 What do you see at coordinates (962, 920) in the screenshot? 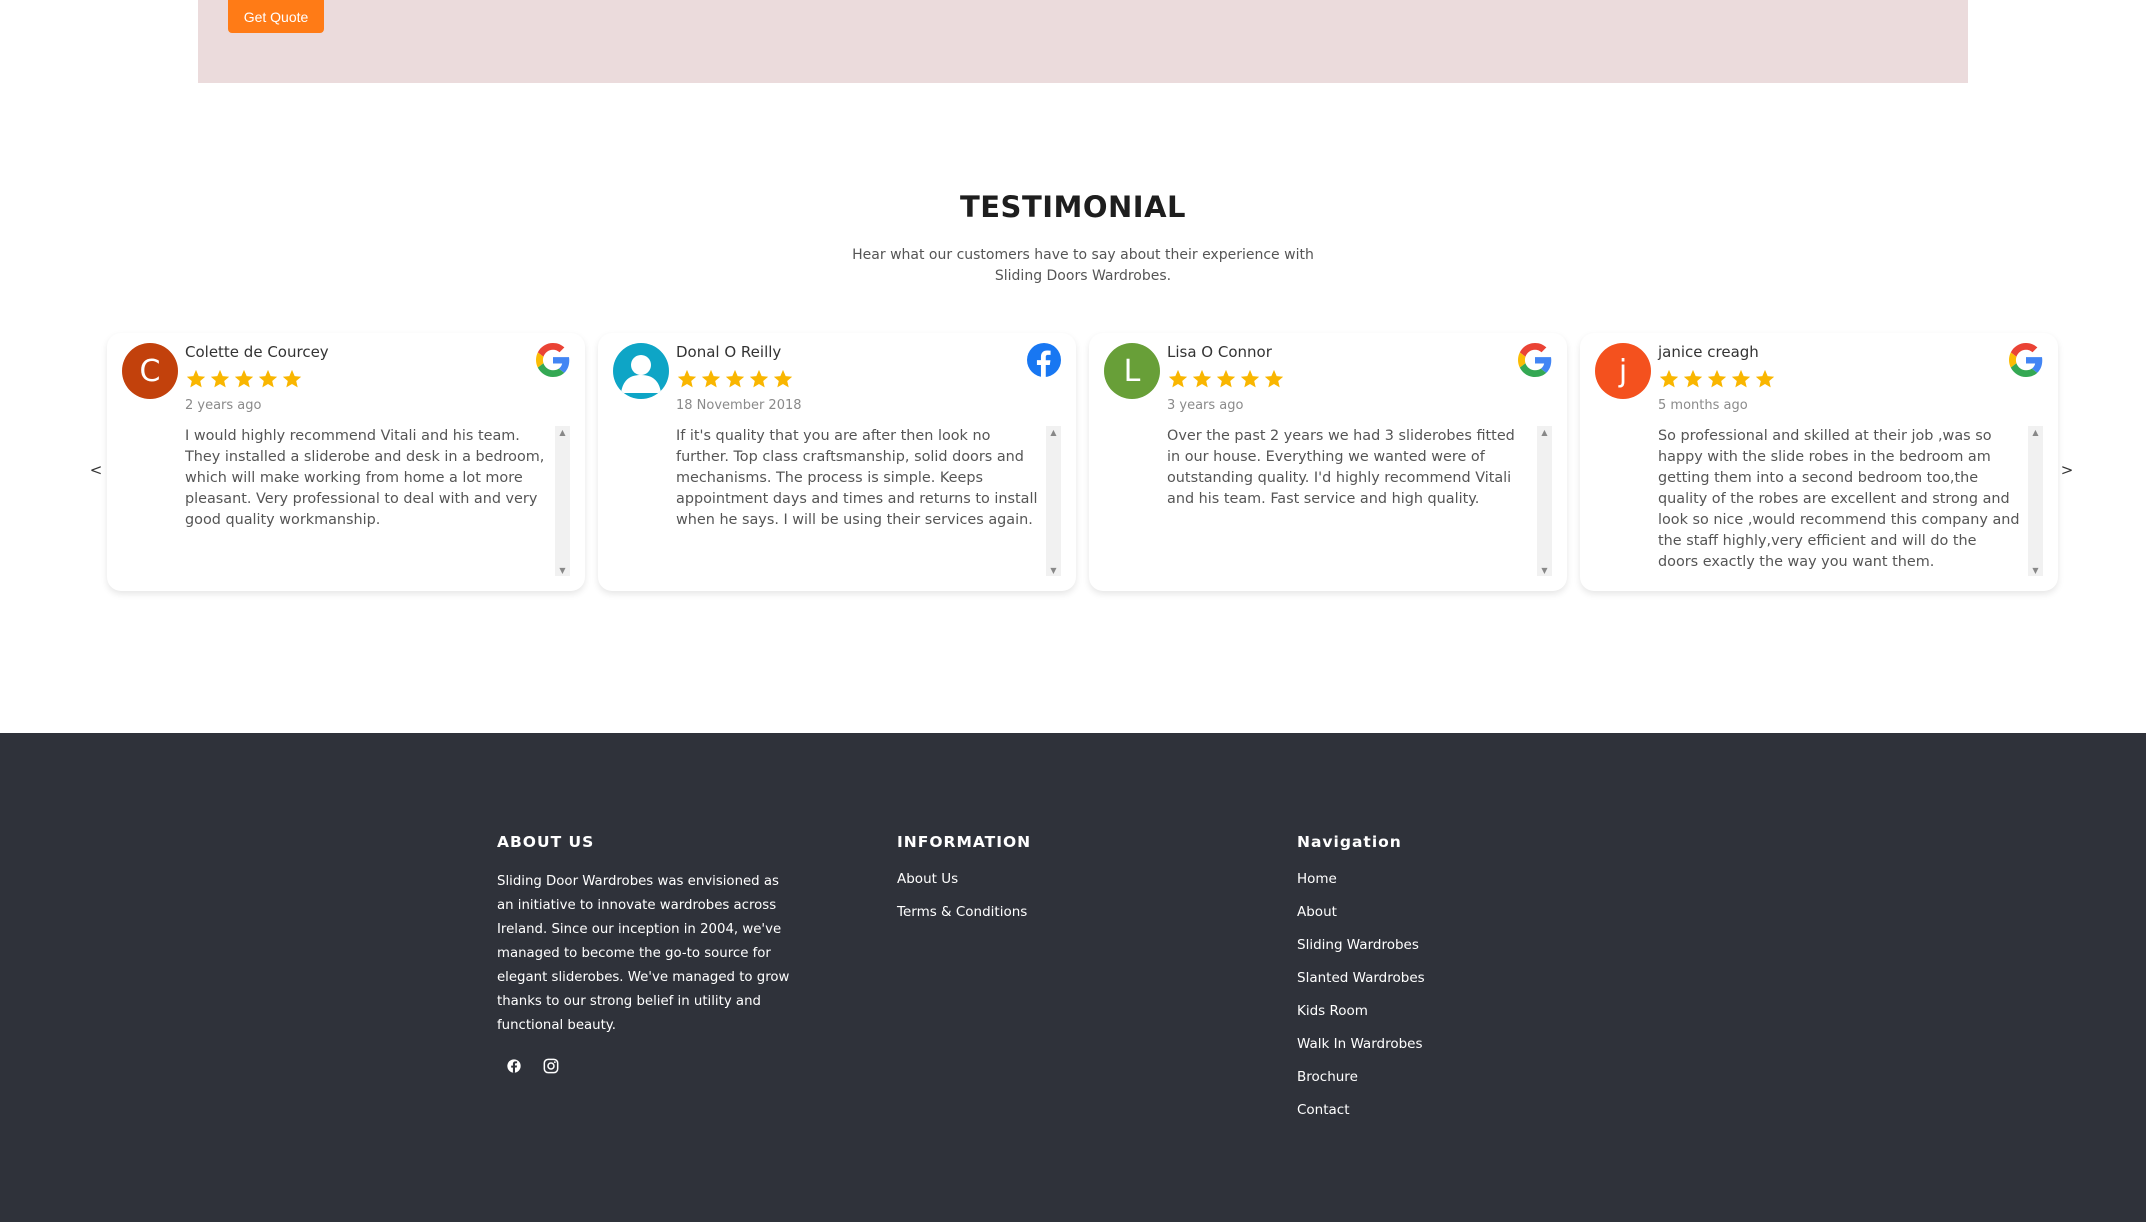
I see `footer-link-terms: Terms & Conditions` at bounding box center [962, 920].